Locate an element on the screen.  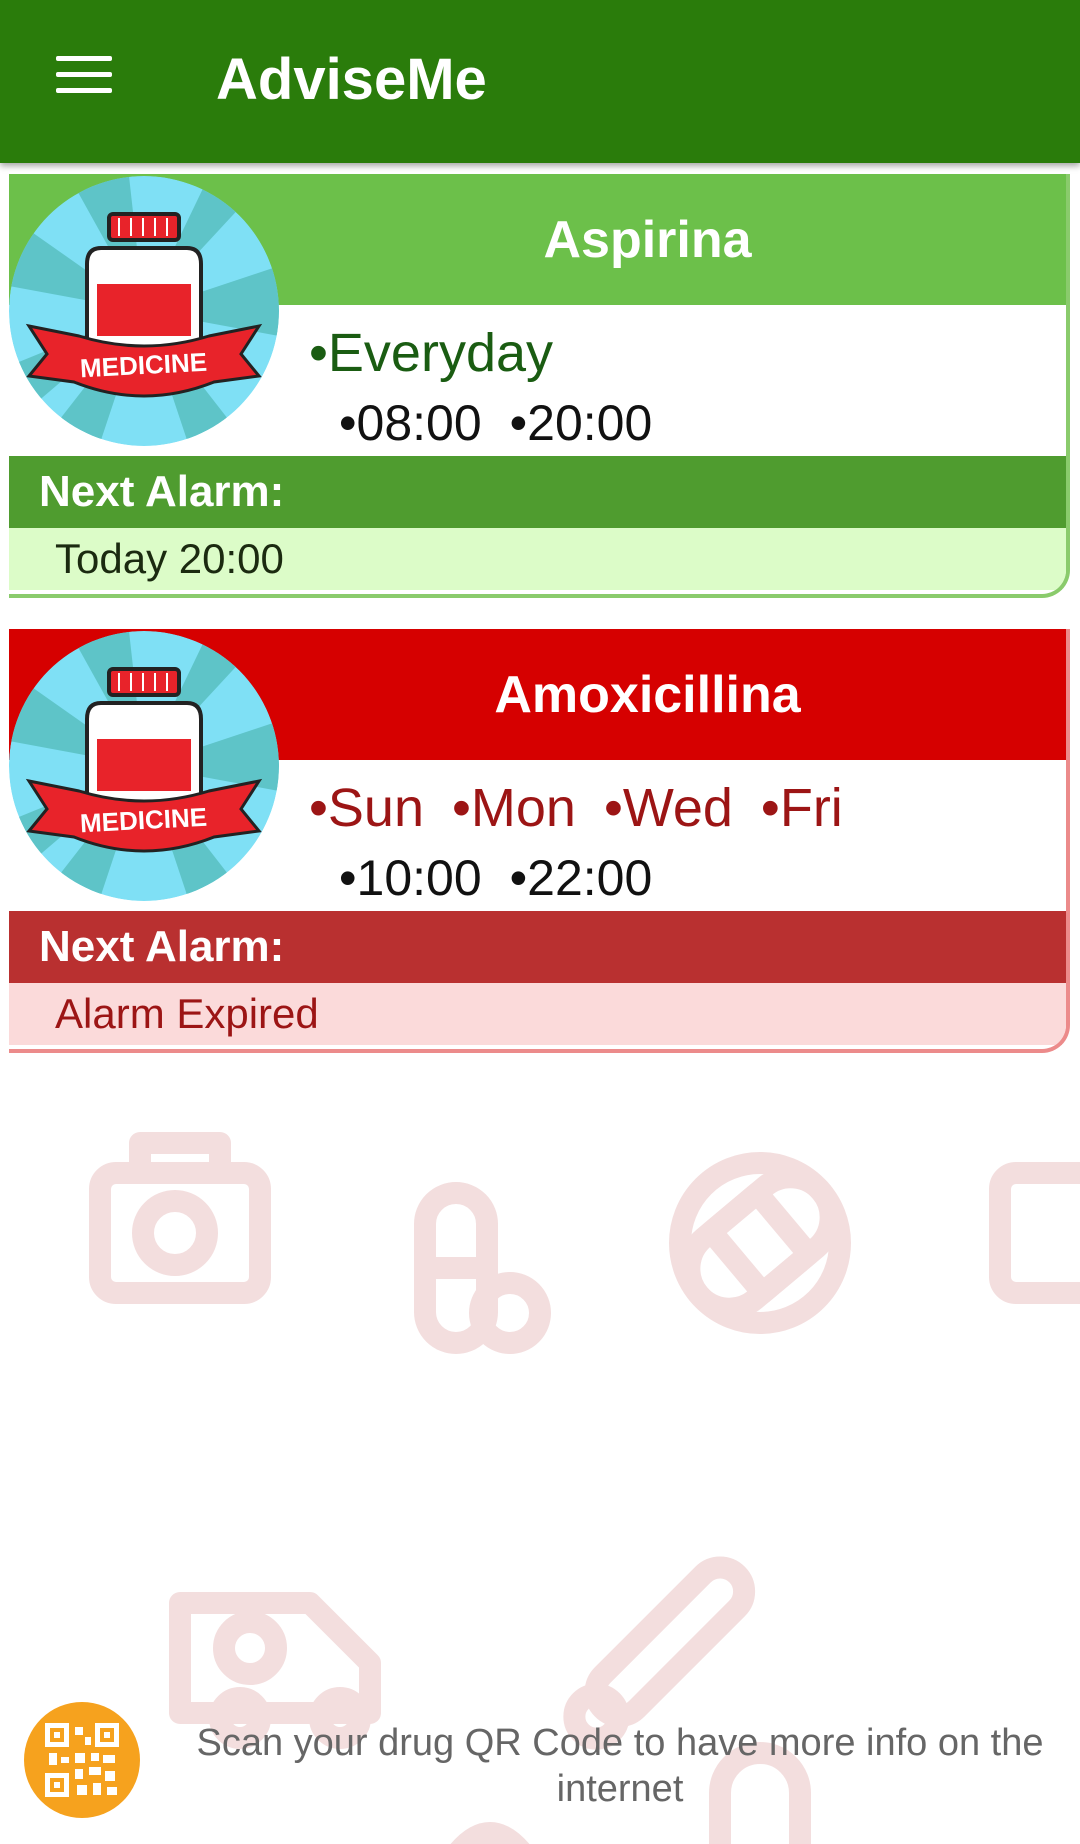
app-title: AdviseMe is located at coordinates (351, 79).